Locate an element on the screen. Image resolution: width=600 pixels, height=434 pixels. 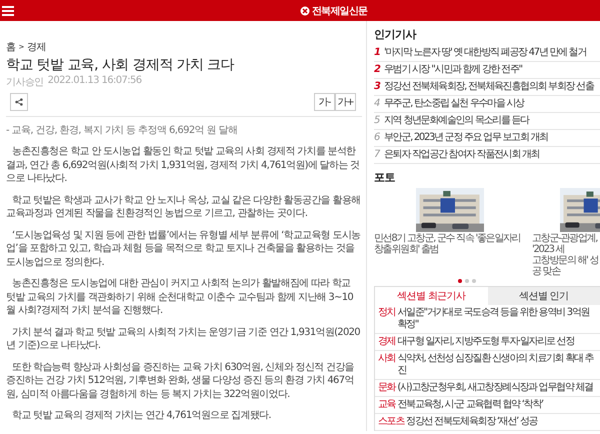
category-label: 사회 is located at coordinates (387, 359).